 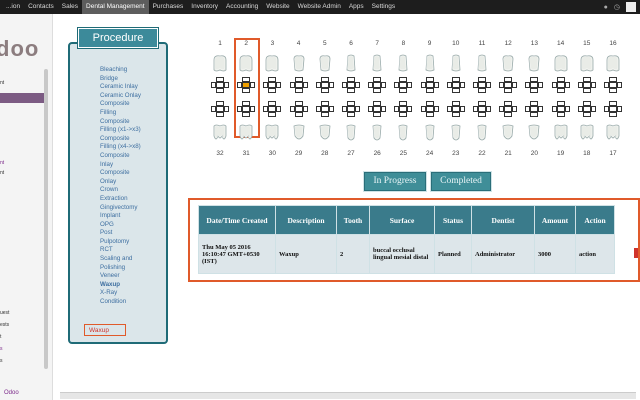 I want to click on procedure-item: Crown, so click(x=120, y=190).